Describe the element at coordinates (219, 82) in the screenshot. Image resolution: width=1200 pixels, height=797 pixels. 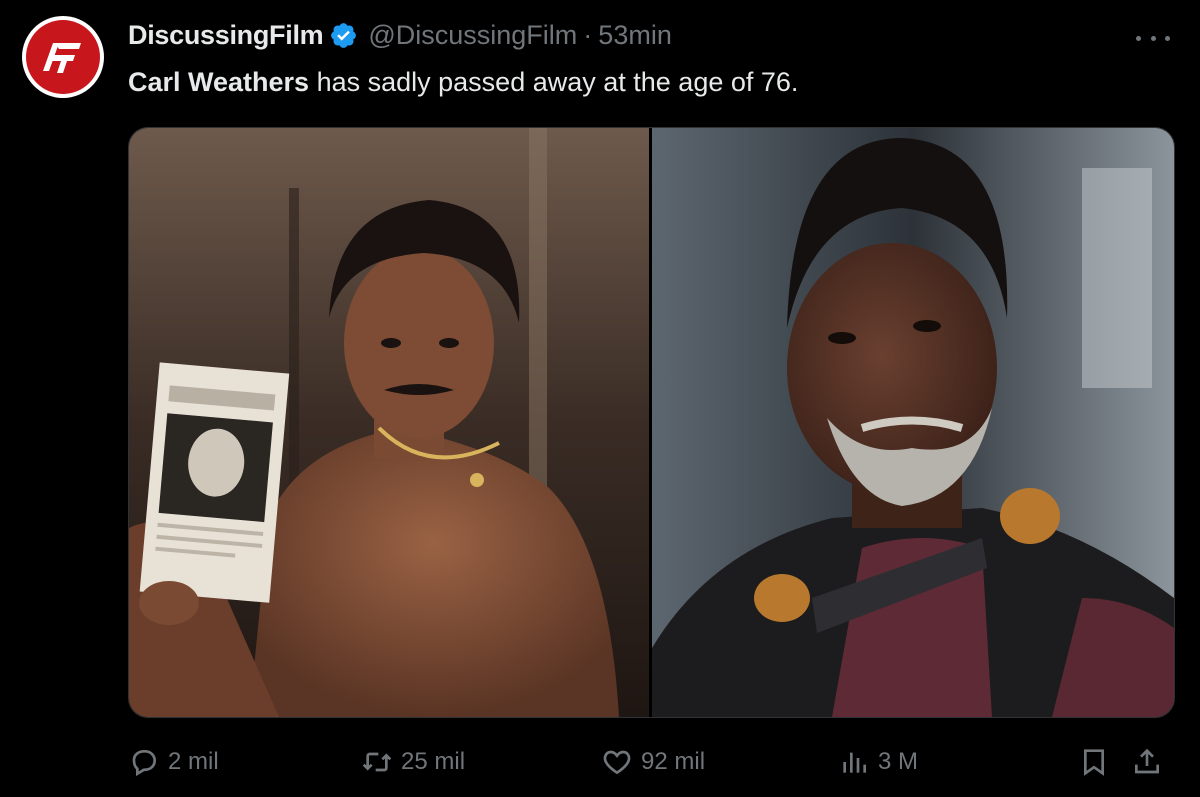
I see `tweet-text-bold-name: Carl Weathers` at that location.